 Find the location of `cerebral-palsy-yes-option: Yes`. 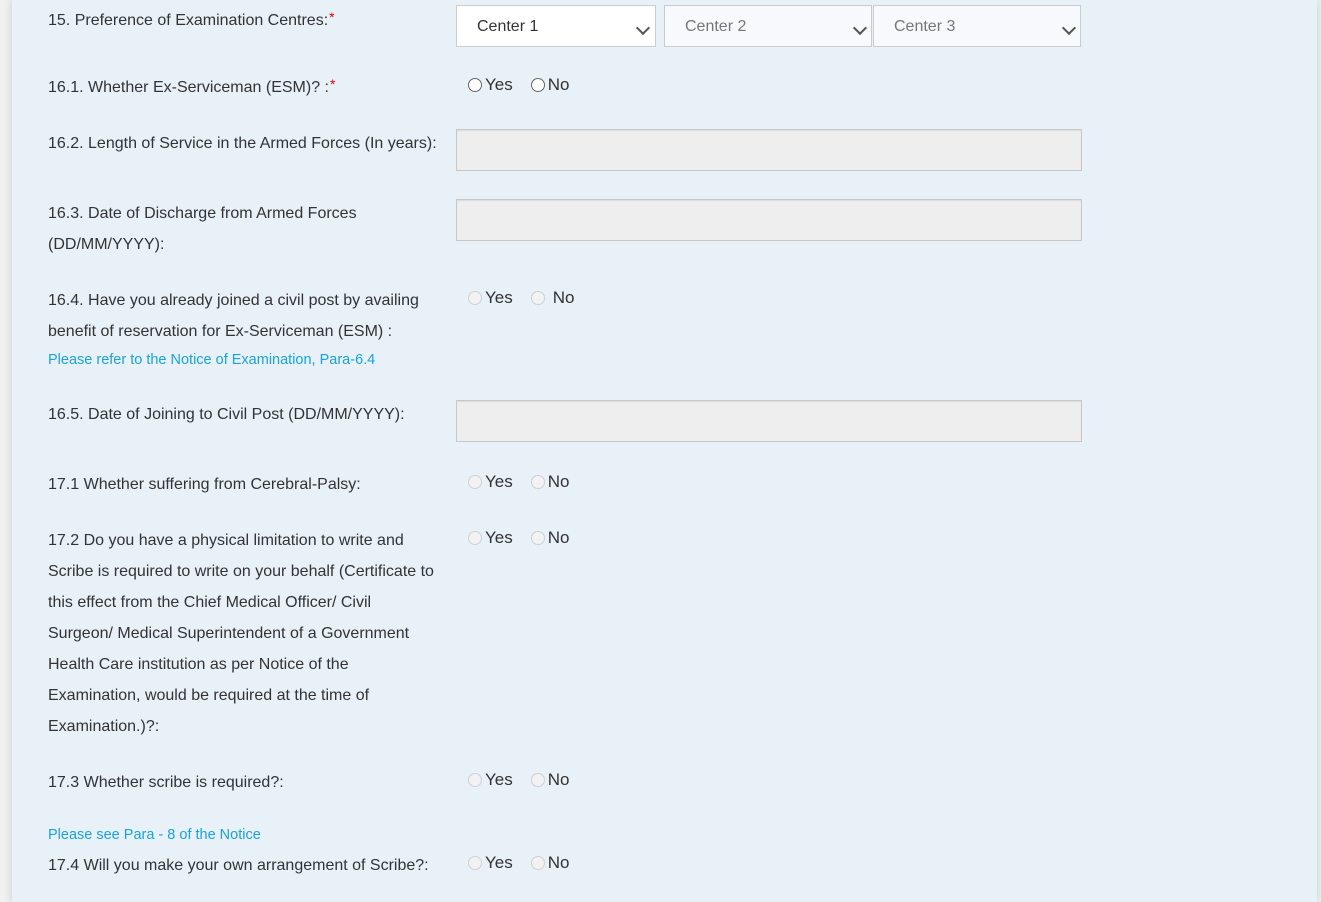

cerebral-palsy-yes-option: Yes is located at coordinates (490, 482).